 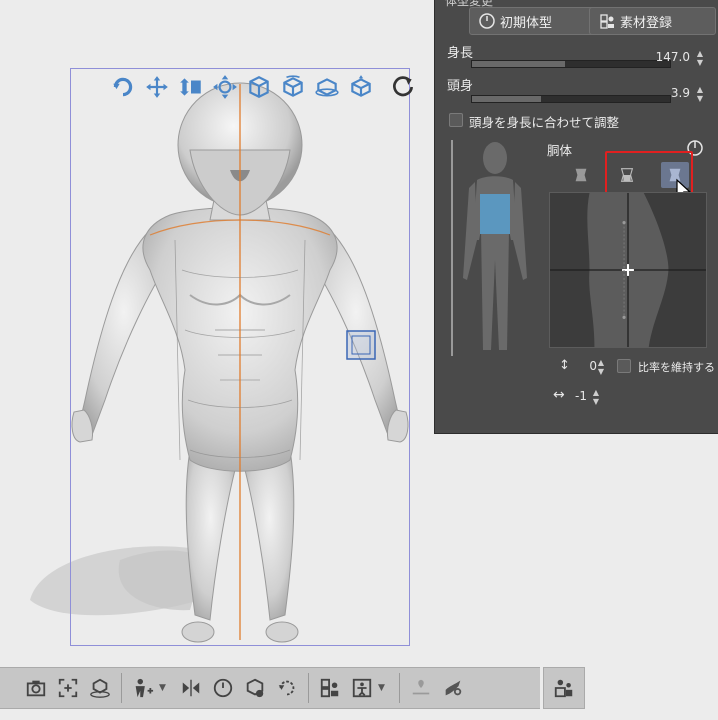 I want to click on vertical-row: ↕ 0 ▲ ▼ 比率を維持する, so click(x=576, y=367).